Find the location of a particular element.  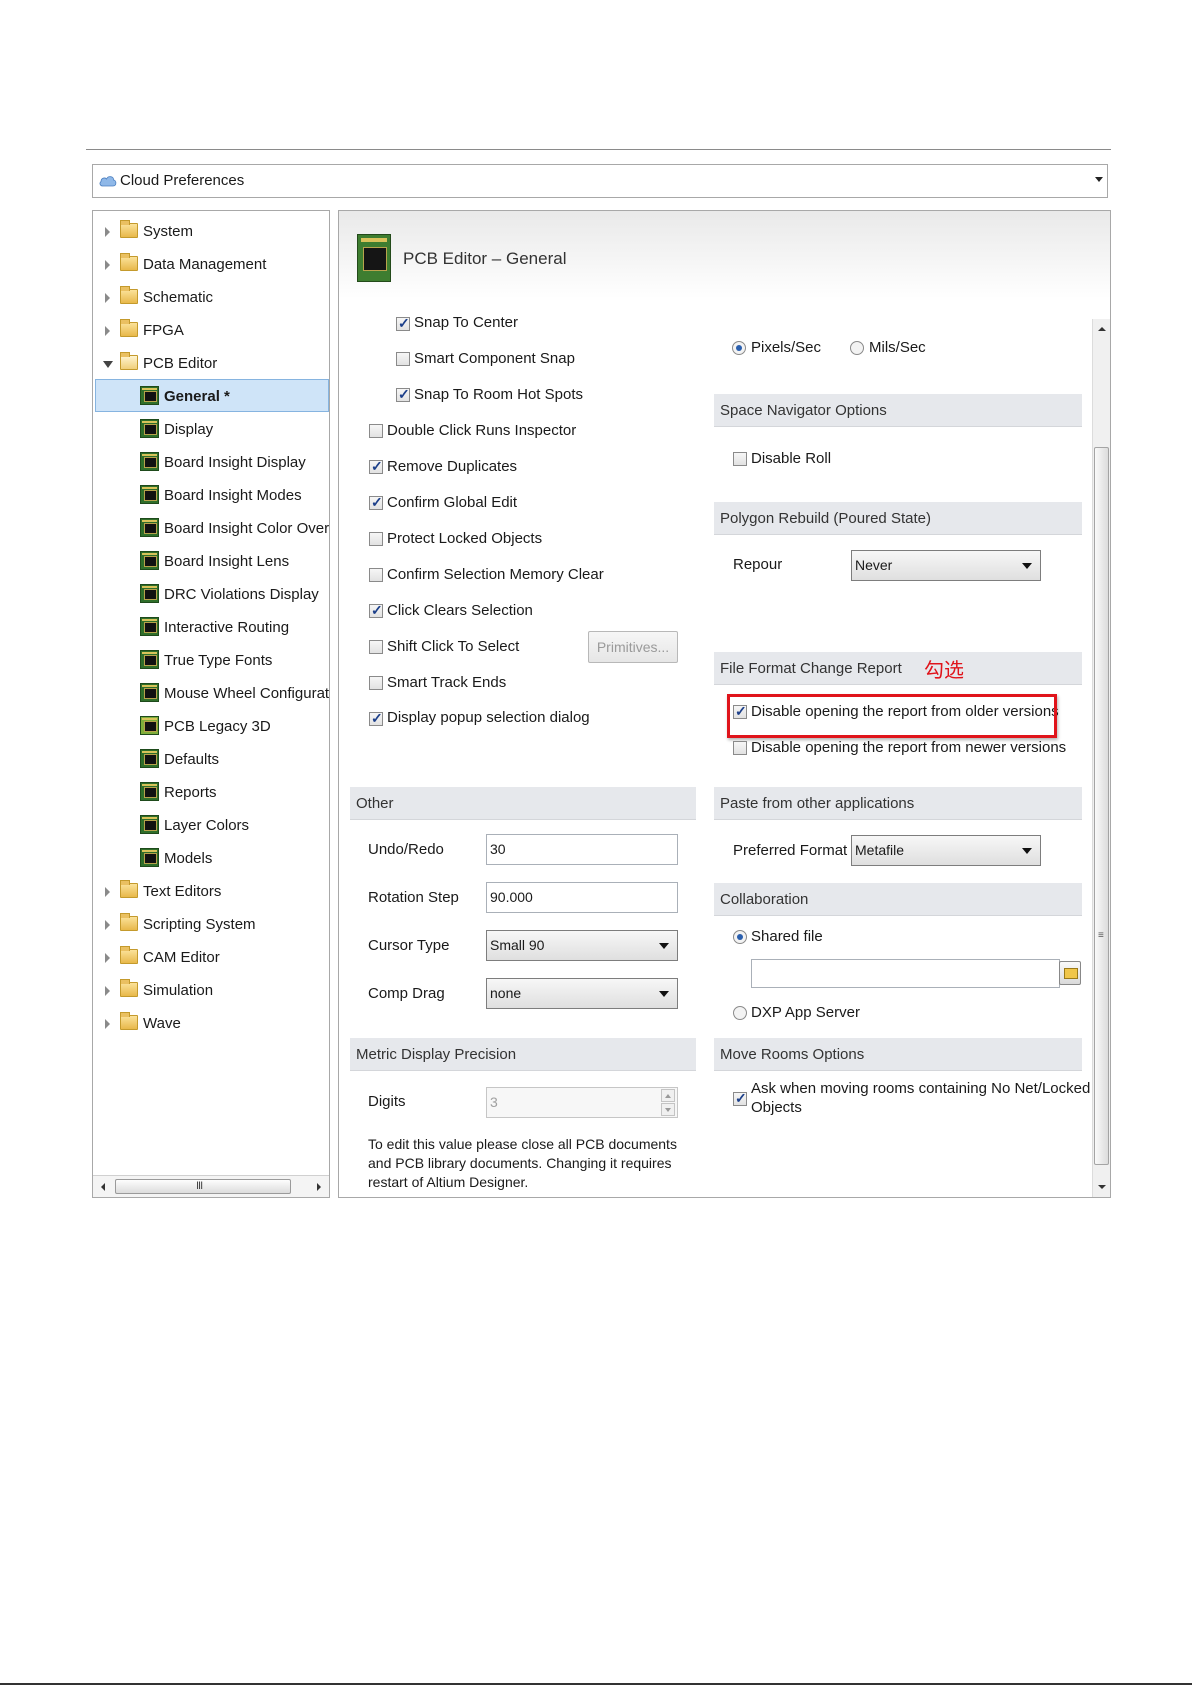

snap-to-center-checkbox is located at coordinates (403, 323).